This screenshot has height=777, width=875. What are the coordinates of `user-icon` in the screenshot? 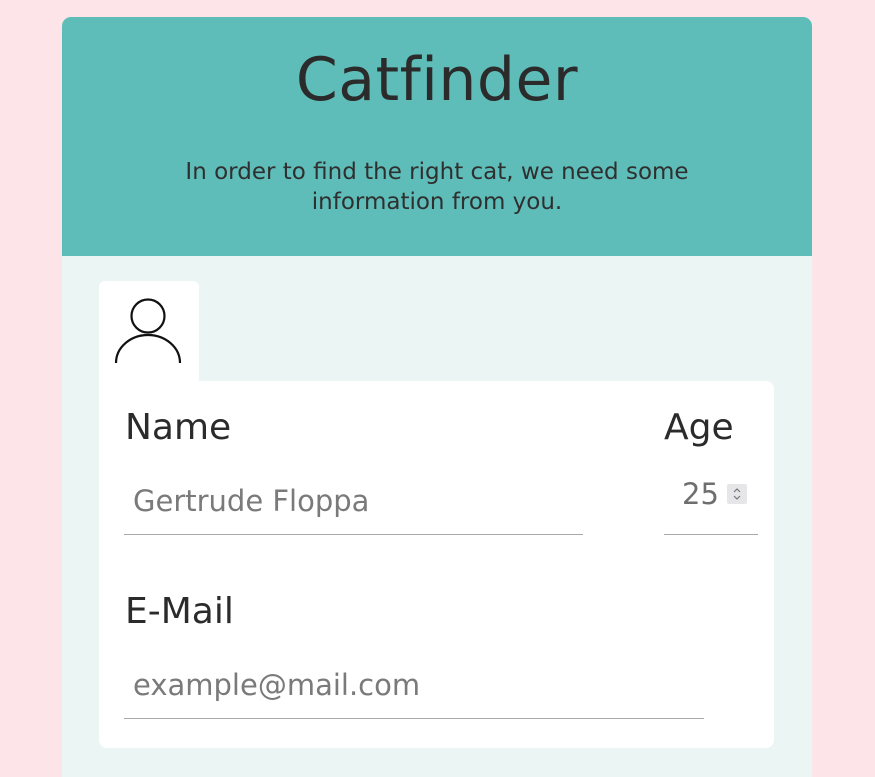 It's located at (148, 331).